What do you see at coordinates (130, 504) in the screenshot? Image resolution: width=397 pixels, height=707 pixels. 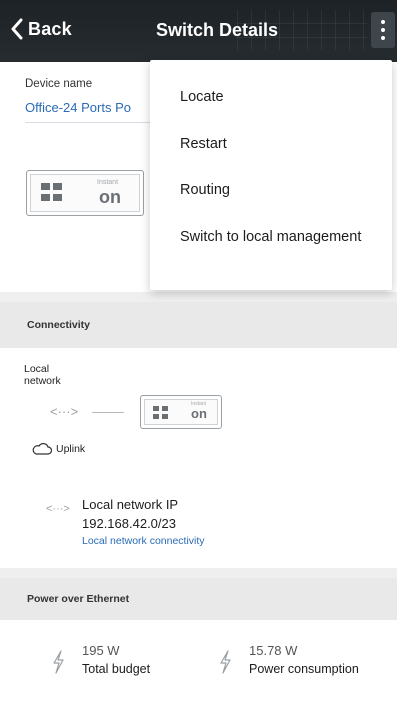 I see `local-ip-label: Local network IP` at bounding box center [130, 504].